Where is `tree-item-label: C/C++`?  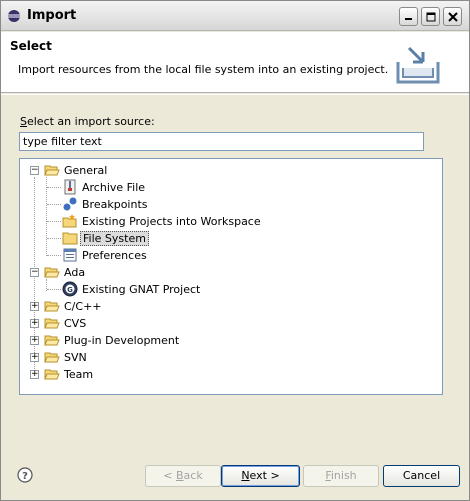
tree-item-label: C/C++ is located at coordinates (83, 306).